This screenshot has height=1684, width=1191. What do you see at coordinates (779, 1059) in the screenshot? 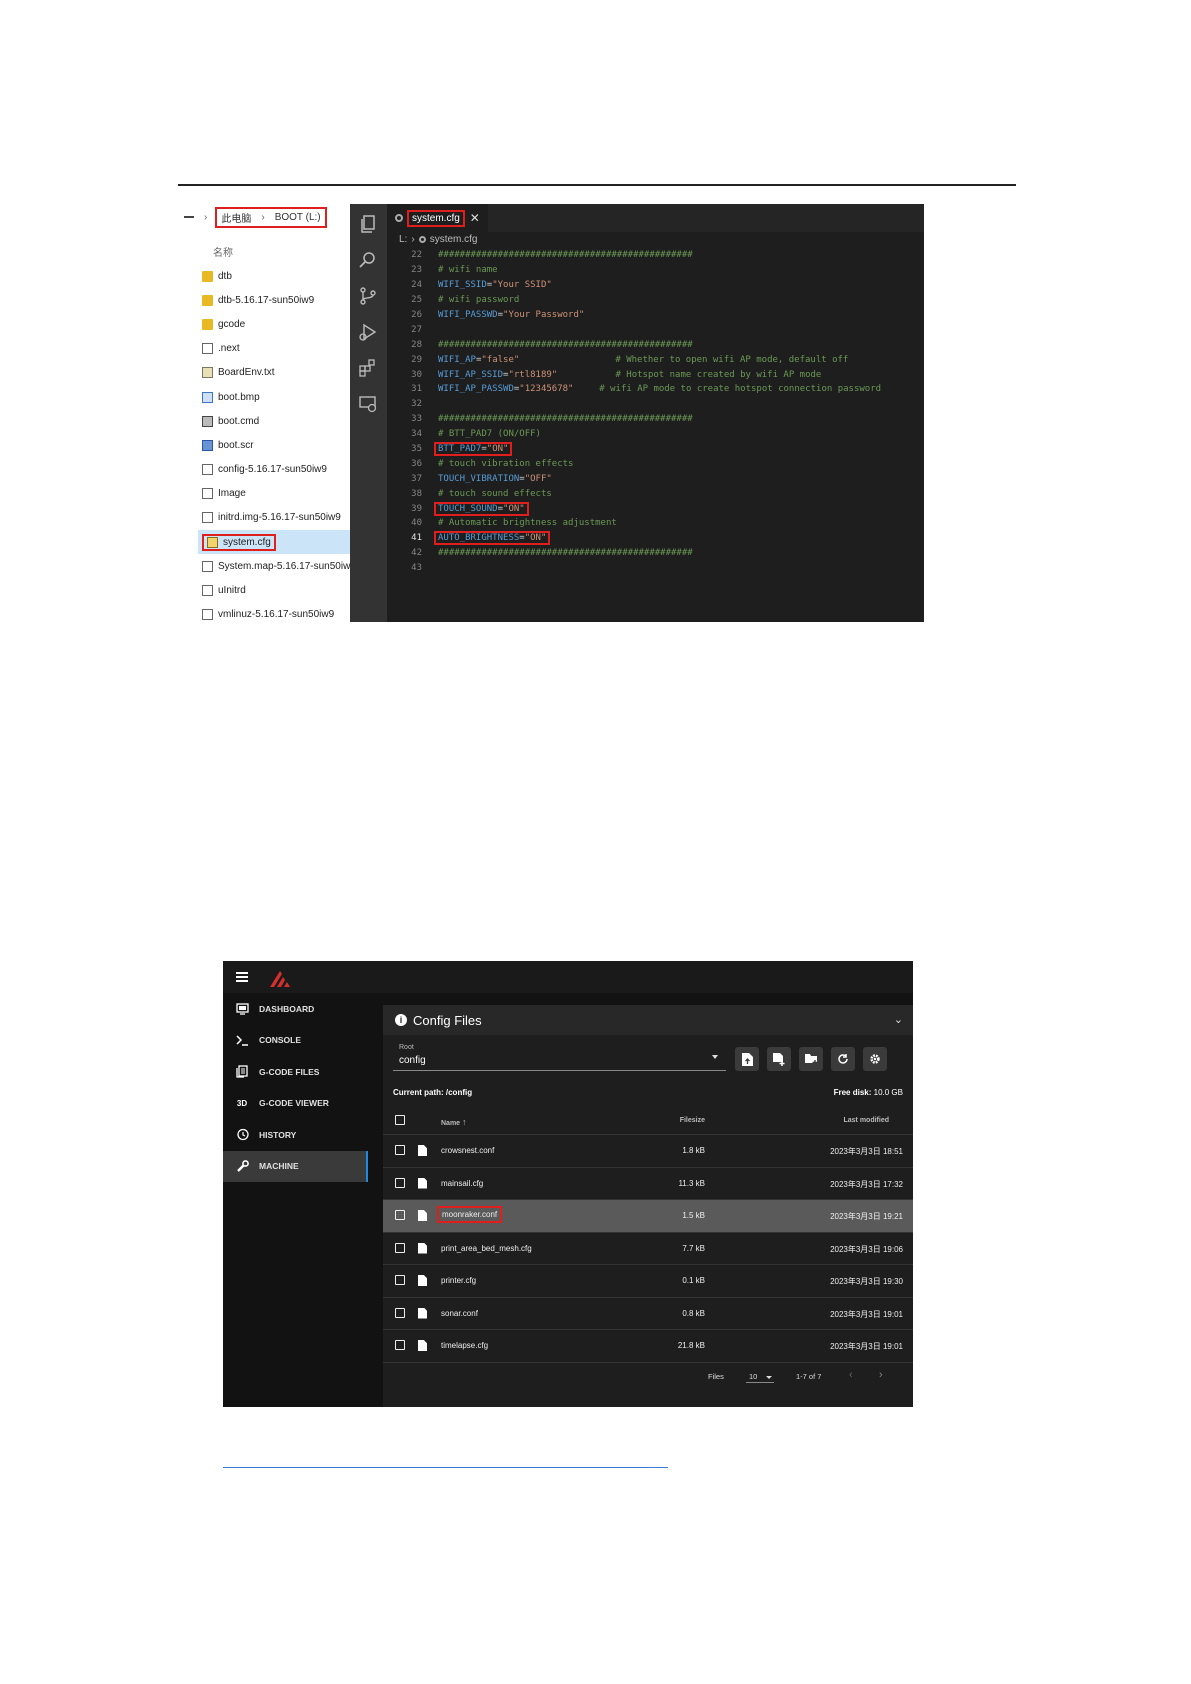
I see `new-file-button` at bounding box center [779, 1059].